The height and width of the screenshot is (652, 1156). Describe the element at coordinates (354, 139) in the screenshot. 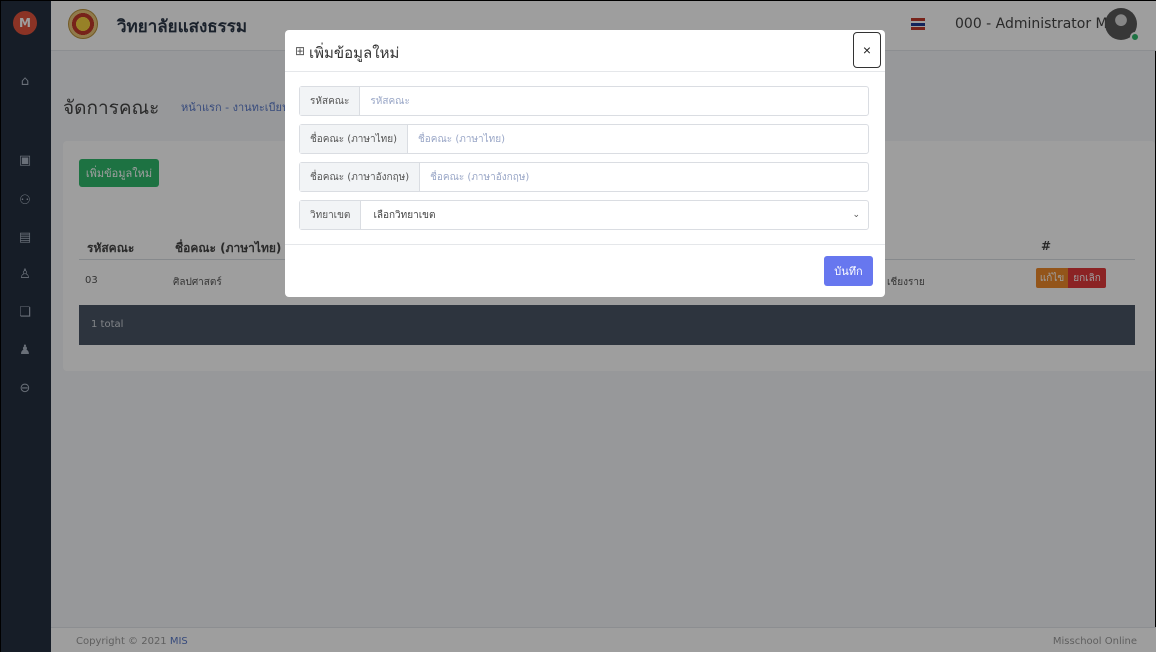

I see `faculty-name-th-label: ชื่อคณะ (ภาษาไทย)` at that location.